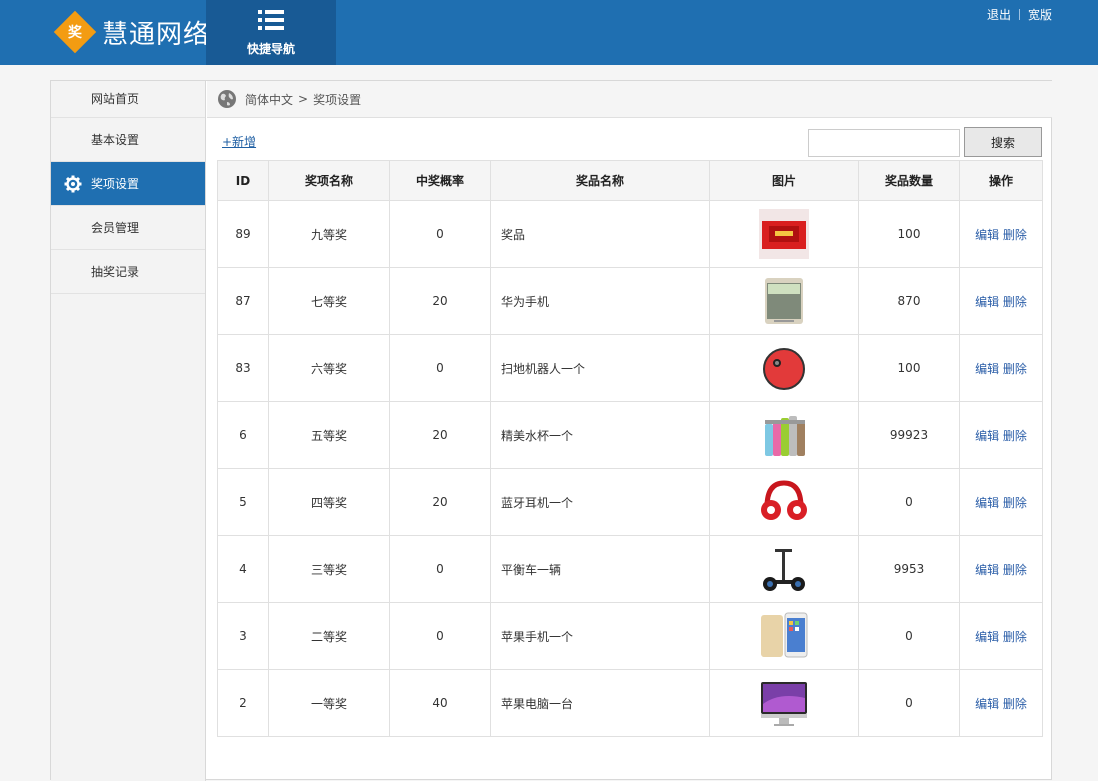  I want to click on cell-level: 六等奖, so click(329, 368).